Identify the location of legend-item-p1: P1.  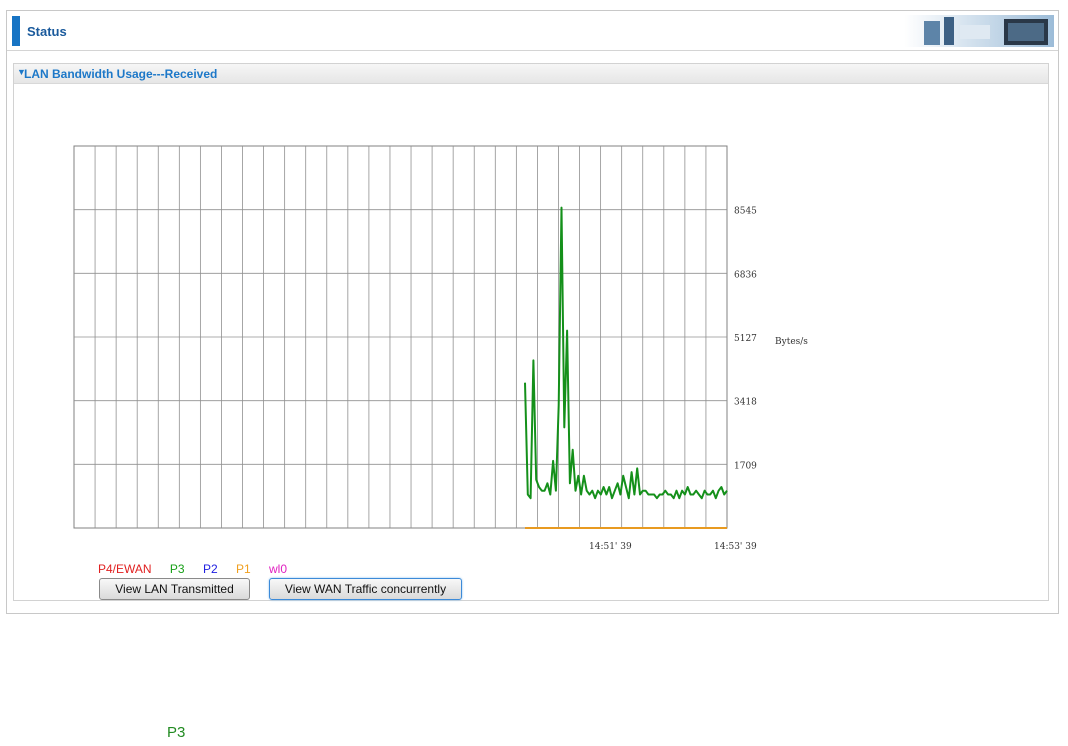
(243, 569).